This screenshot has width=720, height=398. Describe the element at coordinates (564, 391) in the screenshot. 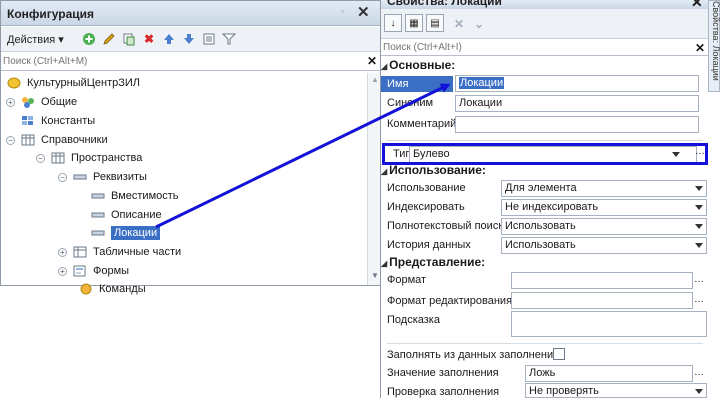

I see `fill-check-value: Не проверять` at that location.